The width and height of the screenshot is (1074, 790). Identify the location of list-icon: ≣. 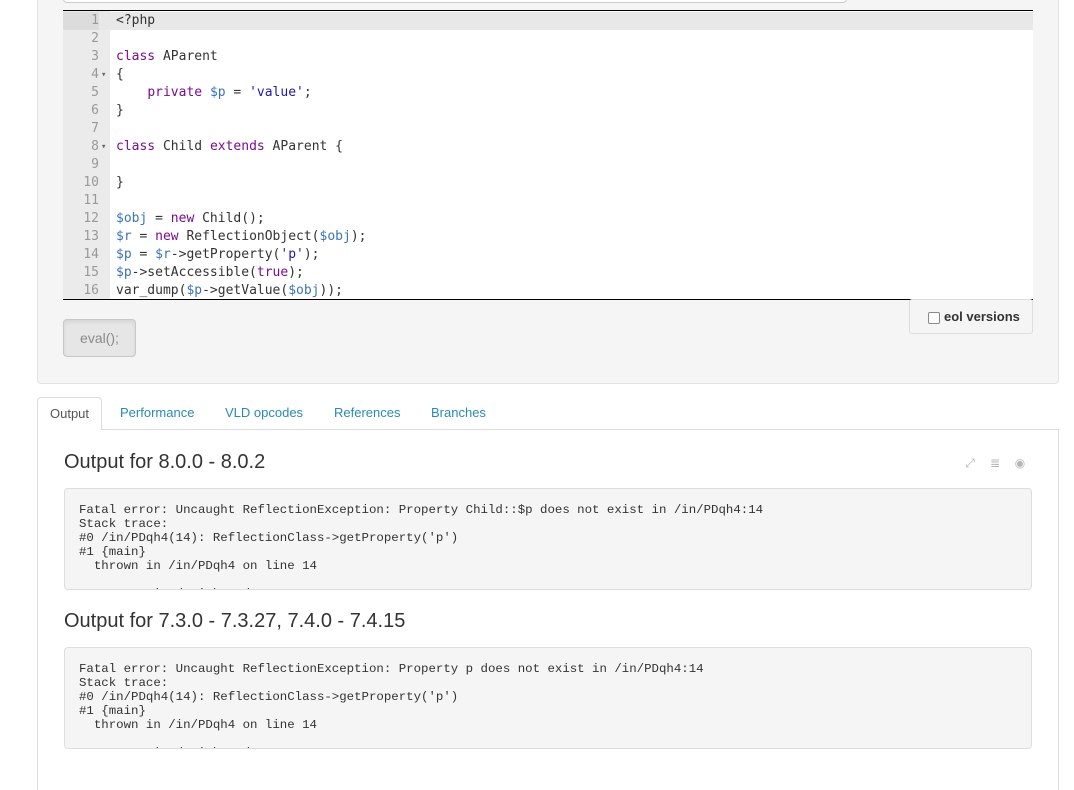
(995, 463).